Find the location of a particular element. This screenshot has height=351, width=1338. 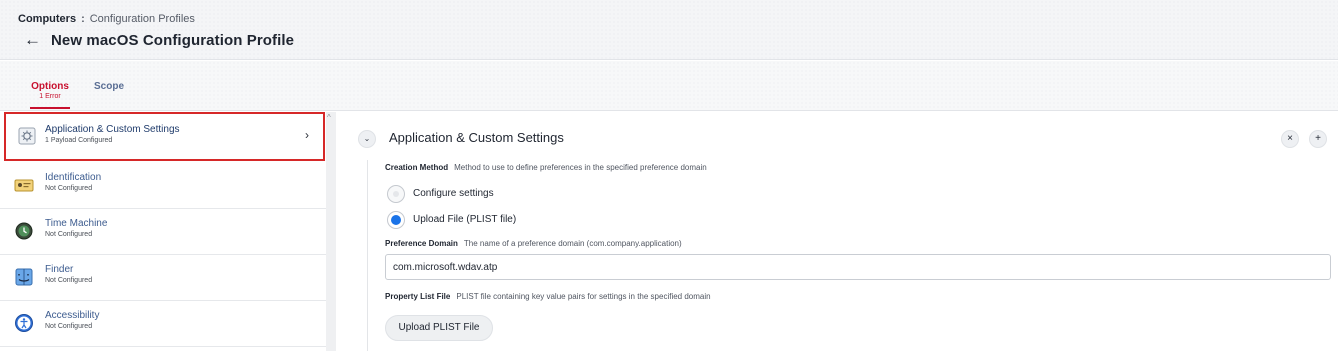

chevron-right-icon: › is located at coordinates (307, 135).